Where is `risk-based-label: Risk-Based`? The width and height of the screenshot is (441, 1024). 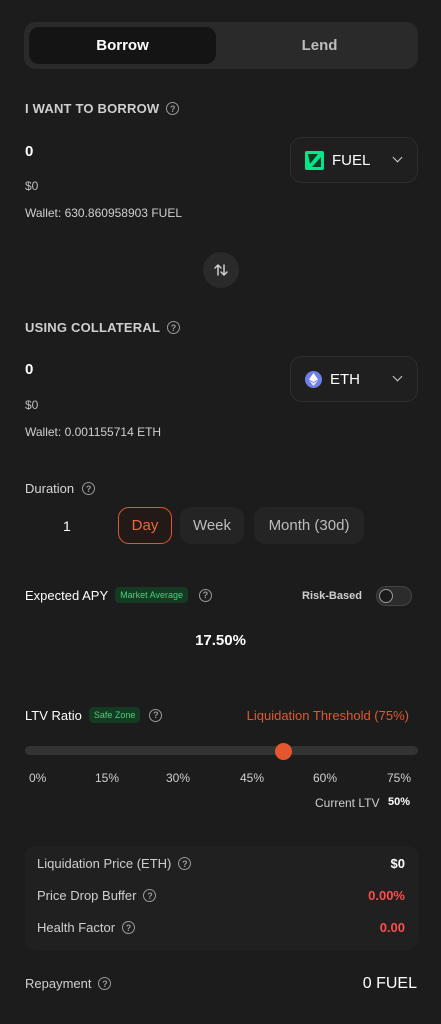 risk-based-label: Risk-Based is located at coordinates (332, 596).